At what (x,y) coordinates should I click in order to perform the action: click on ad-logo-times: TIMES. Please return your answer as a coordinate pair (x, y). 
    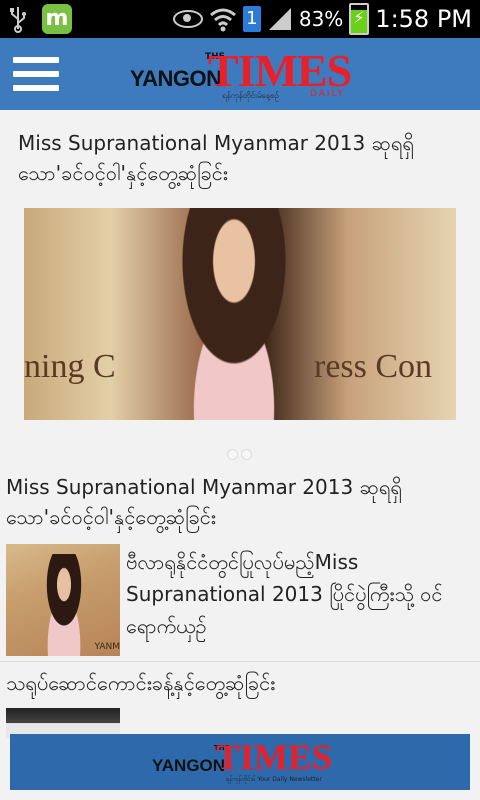
    Looking at the image, I should click on (274, 757).